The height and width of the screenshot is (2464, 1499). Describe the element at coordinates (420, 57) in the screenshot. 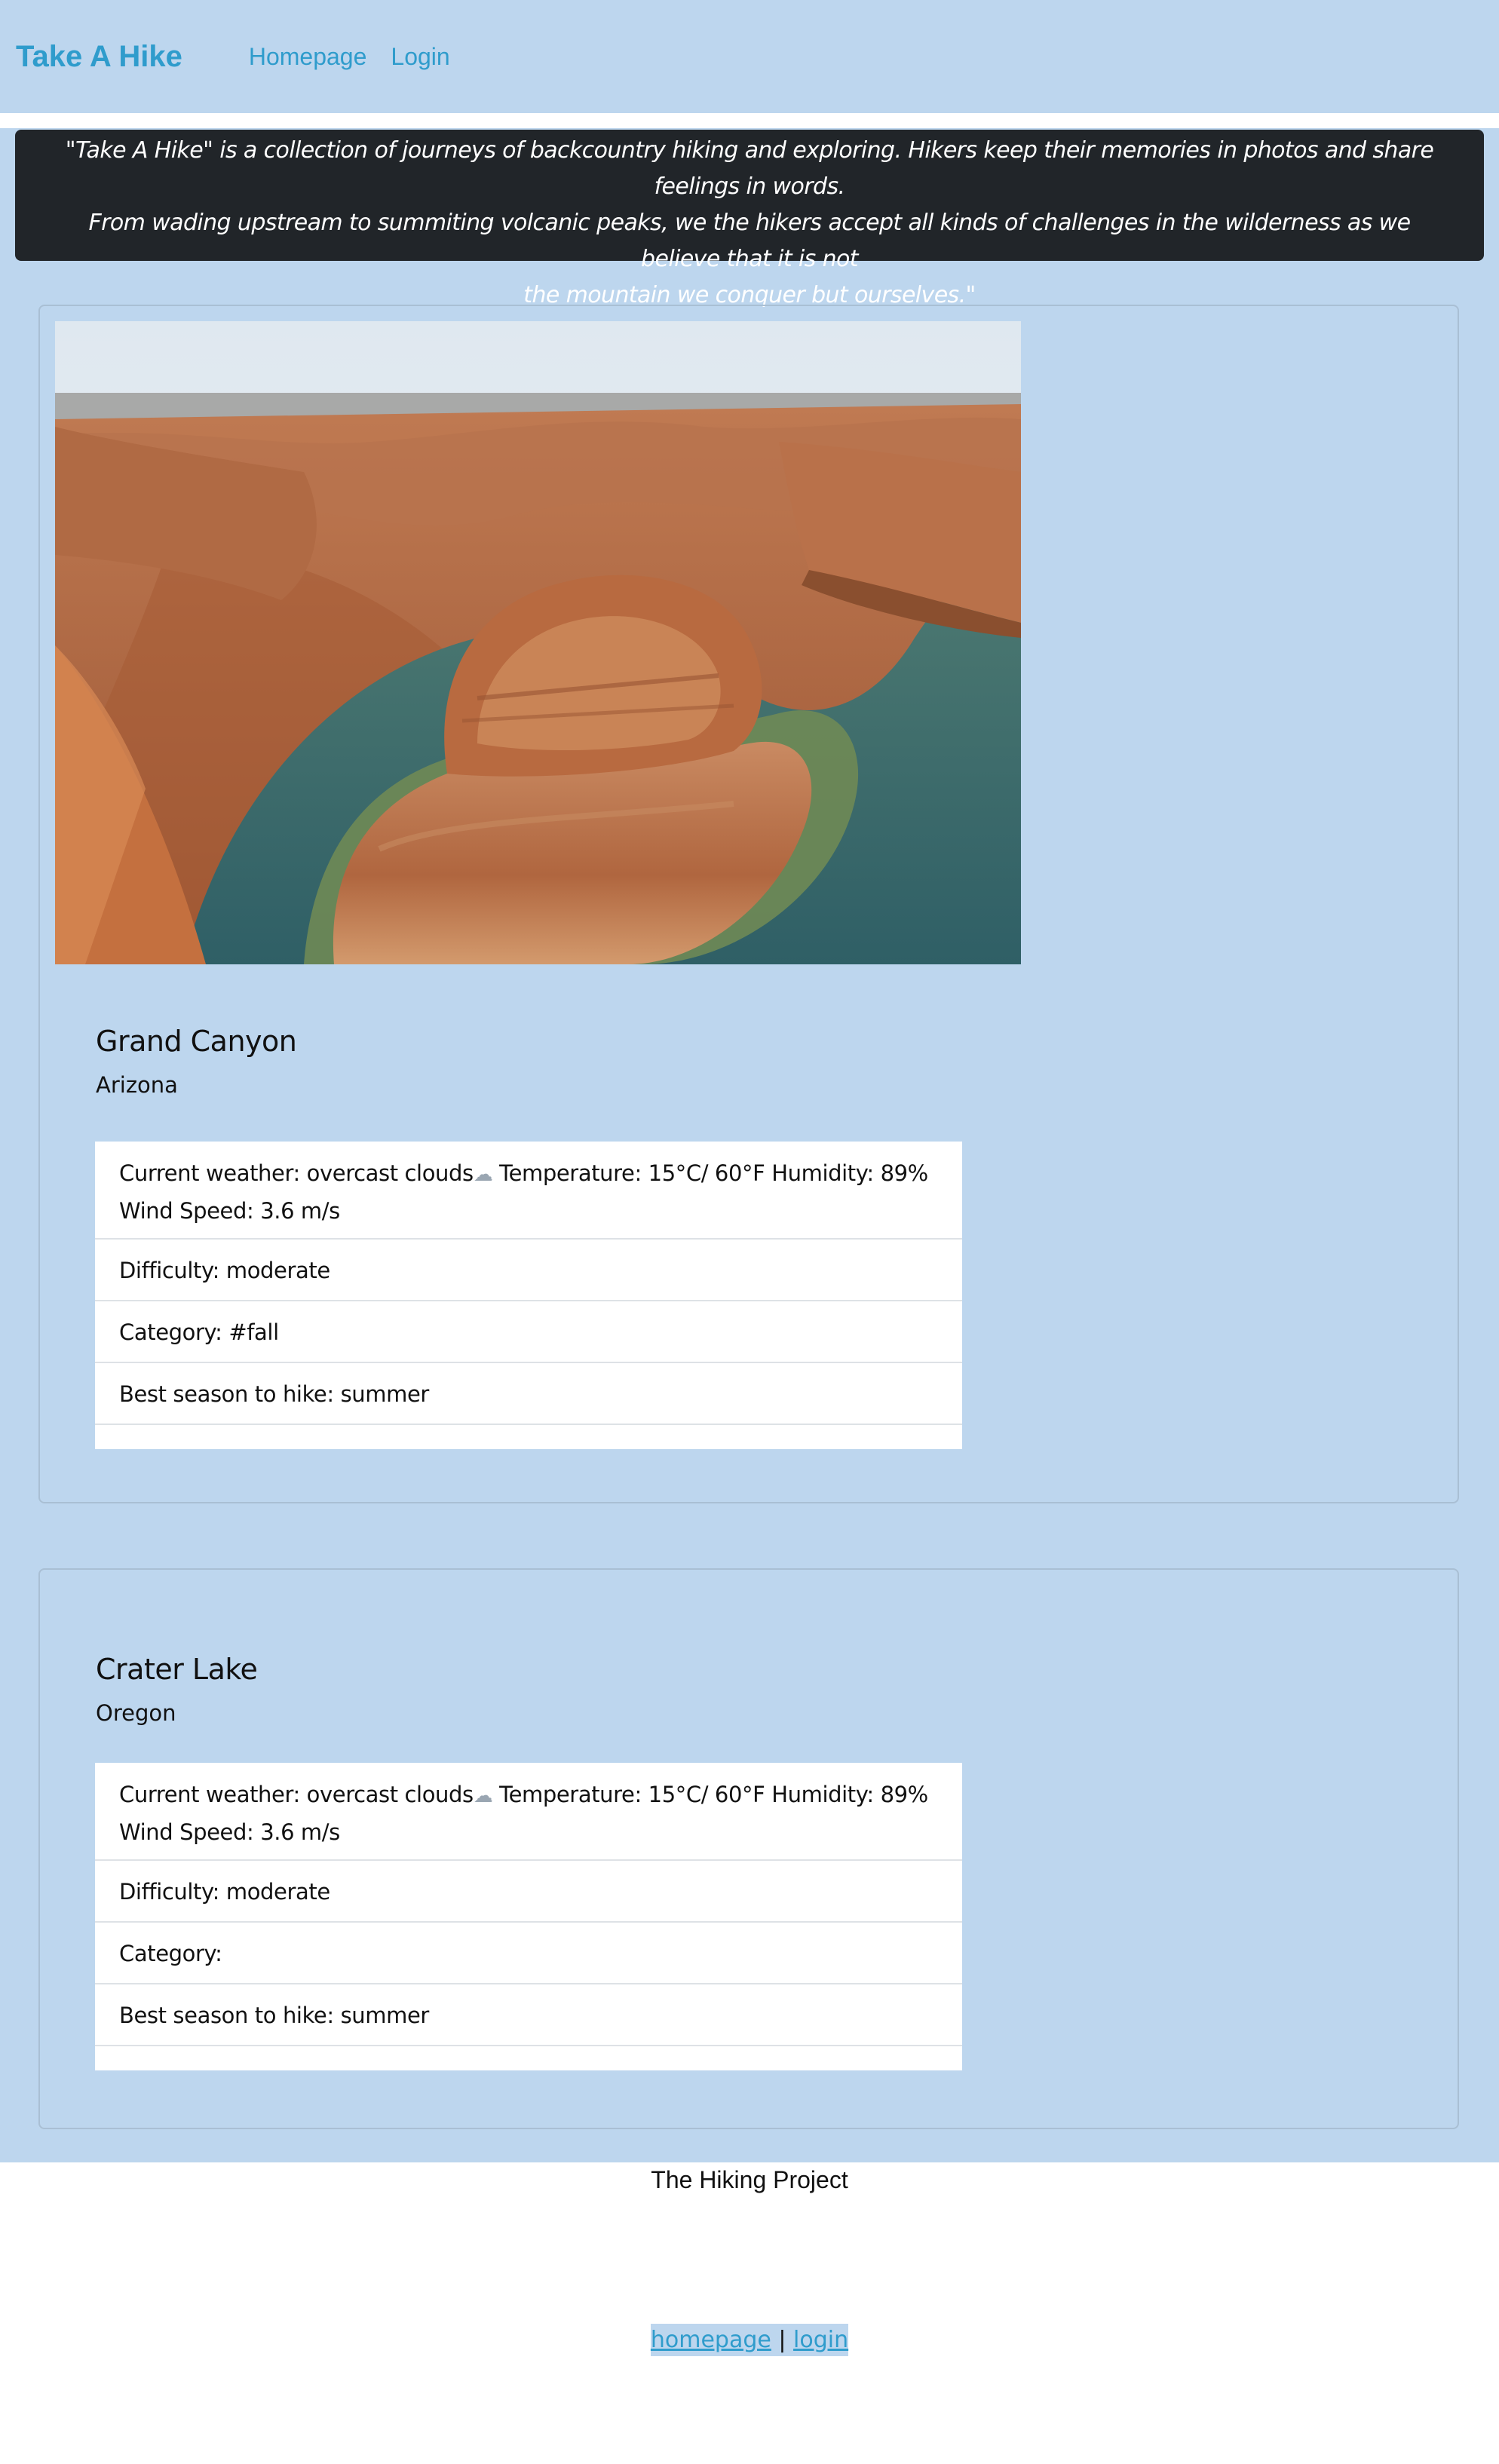

I see `nav-login-link: Login` at that location.